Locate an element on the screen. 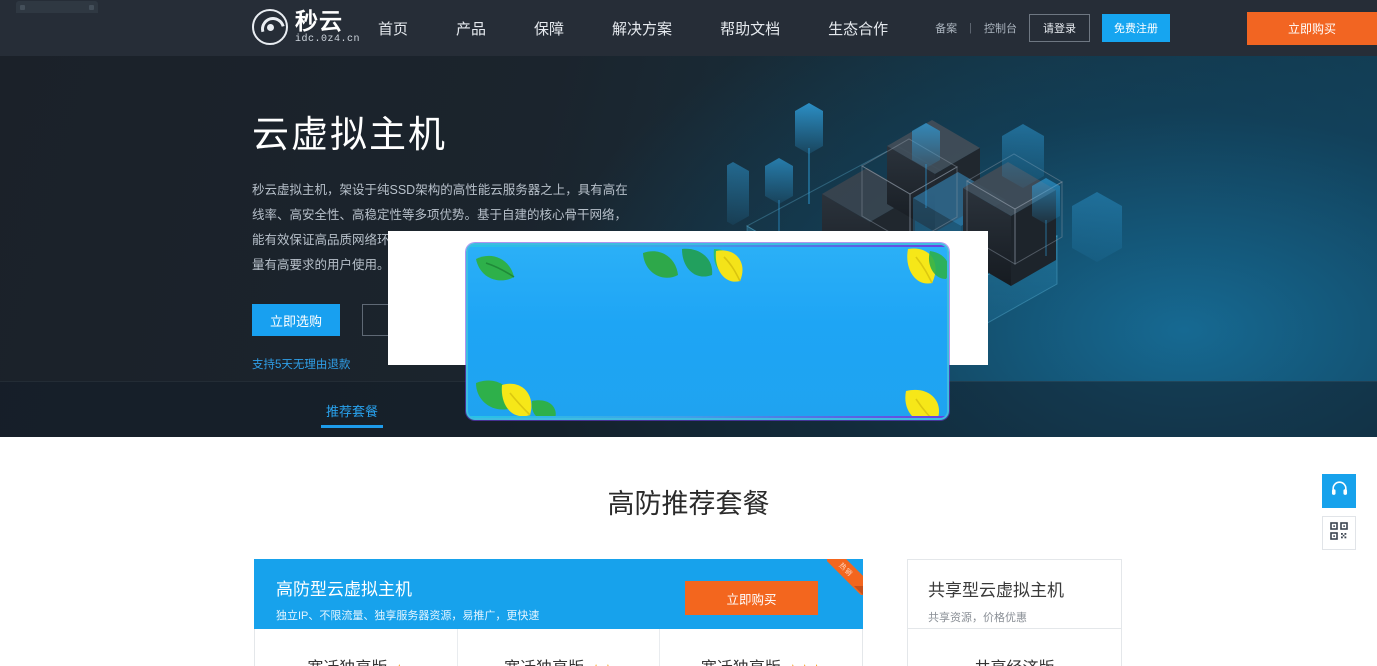 The height and width of the screenshot is (666, 1377). ribbon-tail is located at coordinates (858, 590).